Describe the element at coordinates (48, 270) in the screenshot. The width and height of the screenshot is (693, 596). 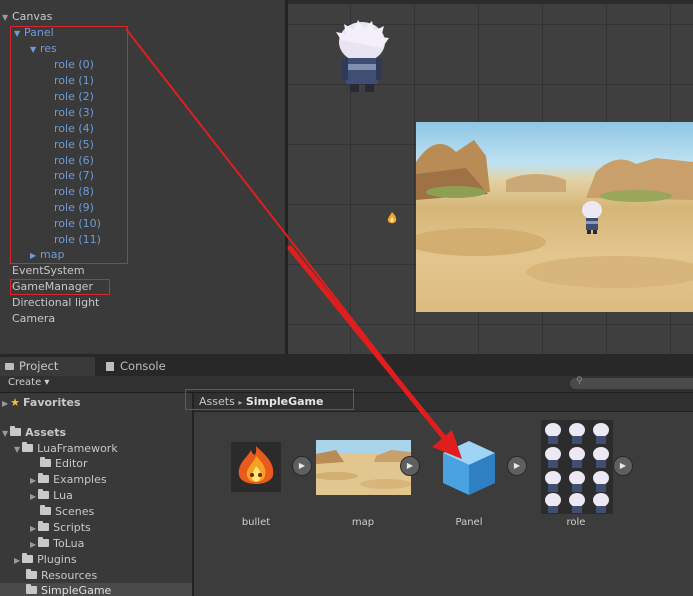
I see `hierarchy-item-eventsystem: EventSystem` at that location.